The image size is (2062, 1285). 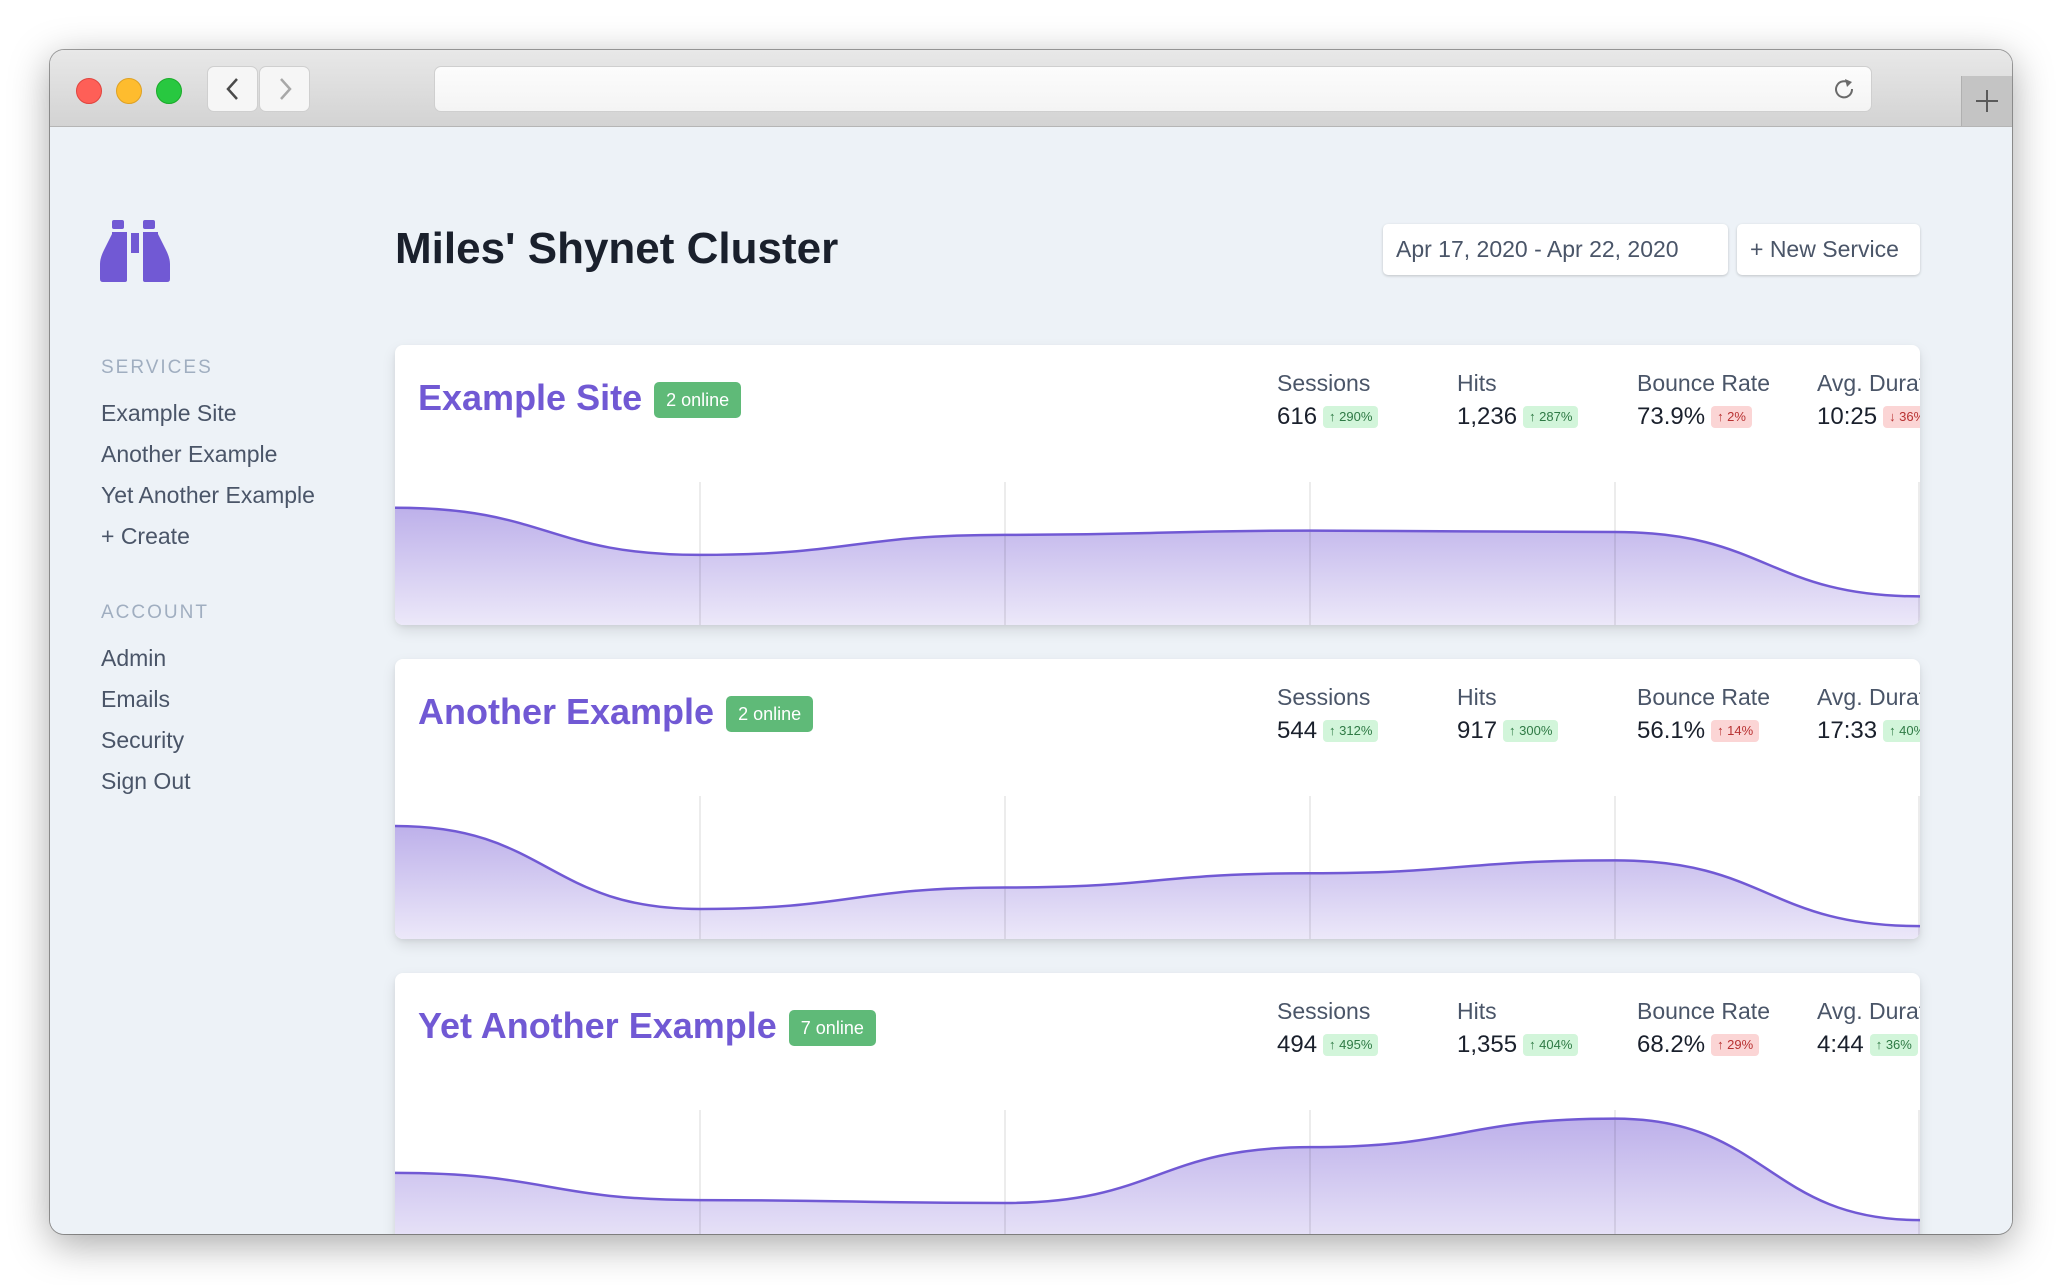 I want to click on delta-badge: ↑ 300%, so click(x=1531, y=731).